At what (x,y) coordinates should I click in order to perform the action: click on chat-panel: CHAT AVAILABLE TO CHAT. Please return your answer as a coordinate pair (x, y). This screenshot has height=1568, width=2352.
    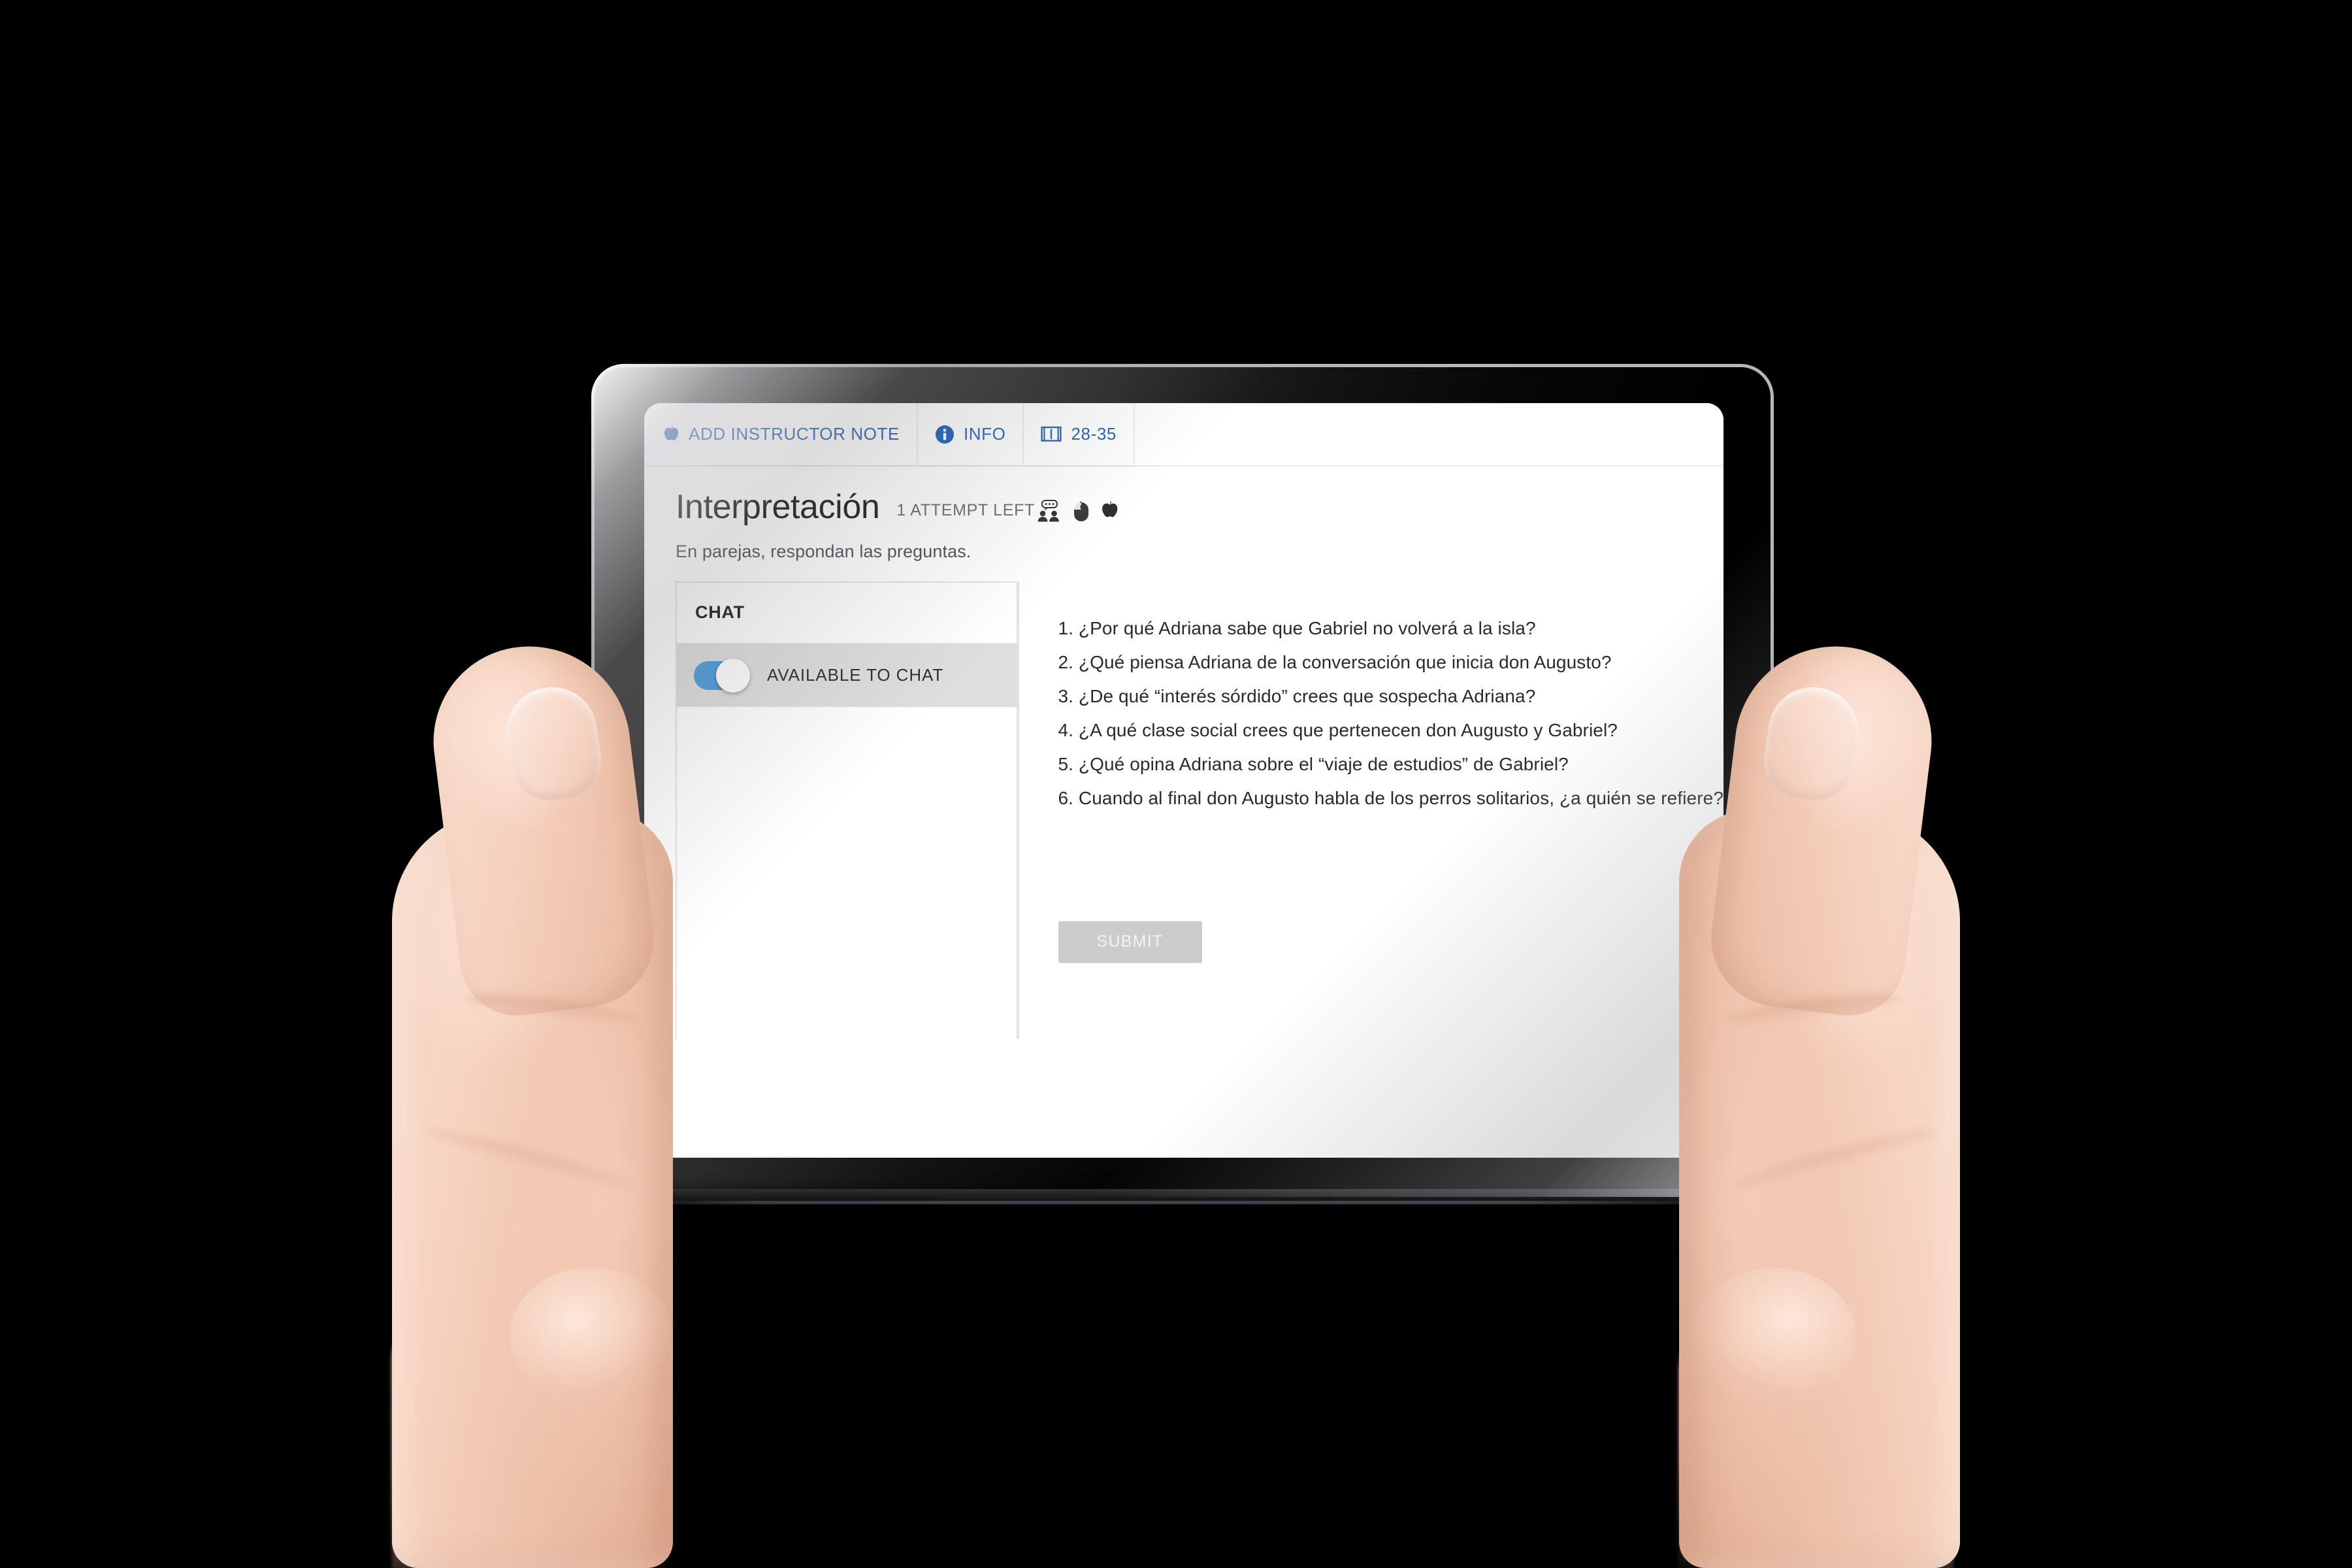
    Looking at the image, I should click on (847, 810).